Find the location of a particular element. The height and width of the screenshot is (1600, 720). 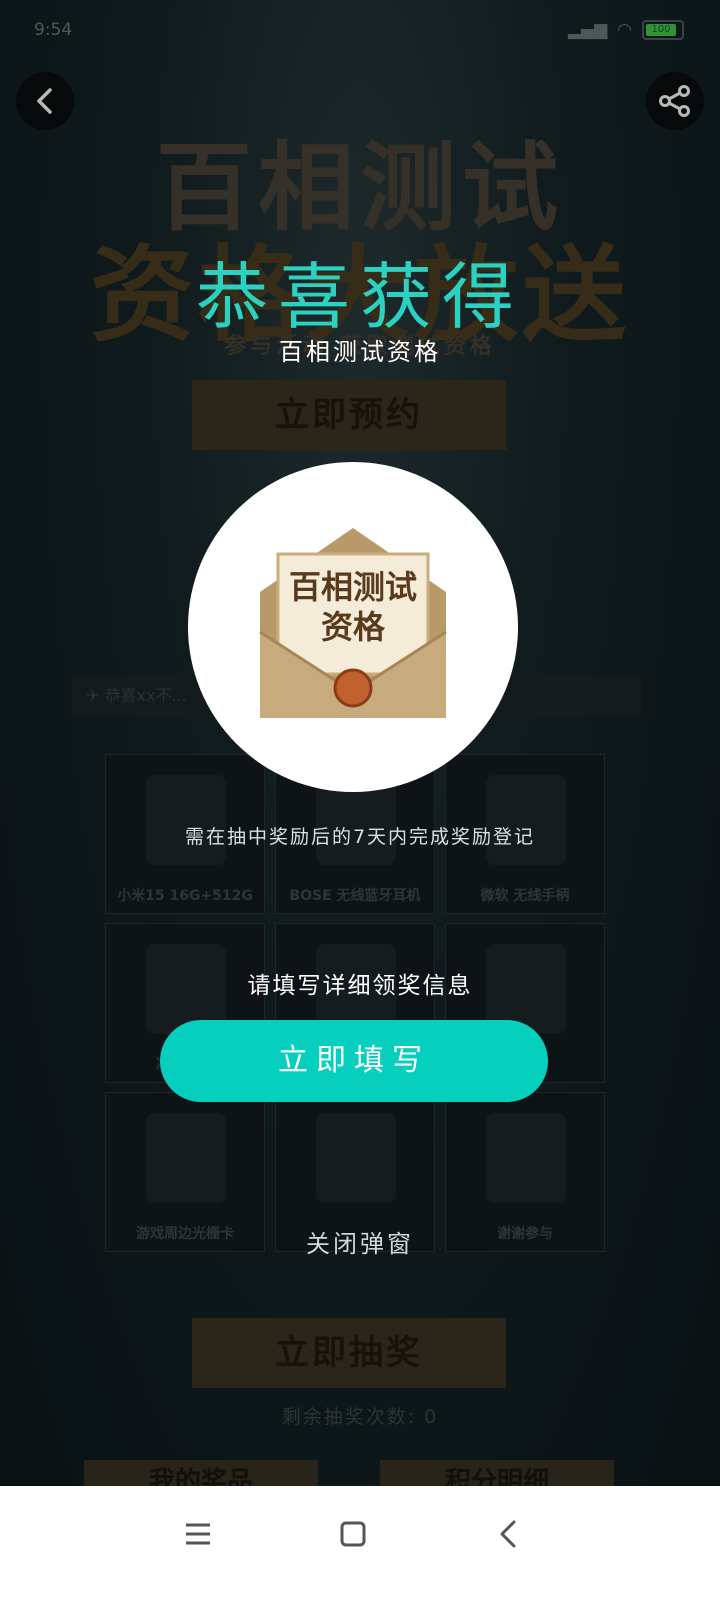

home-icon is located at coordinates (353, 1534).